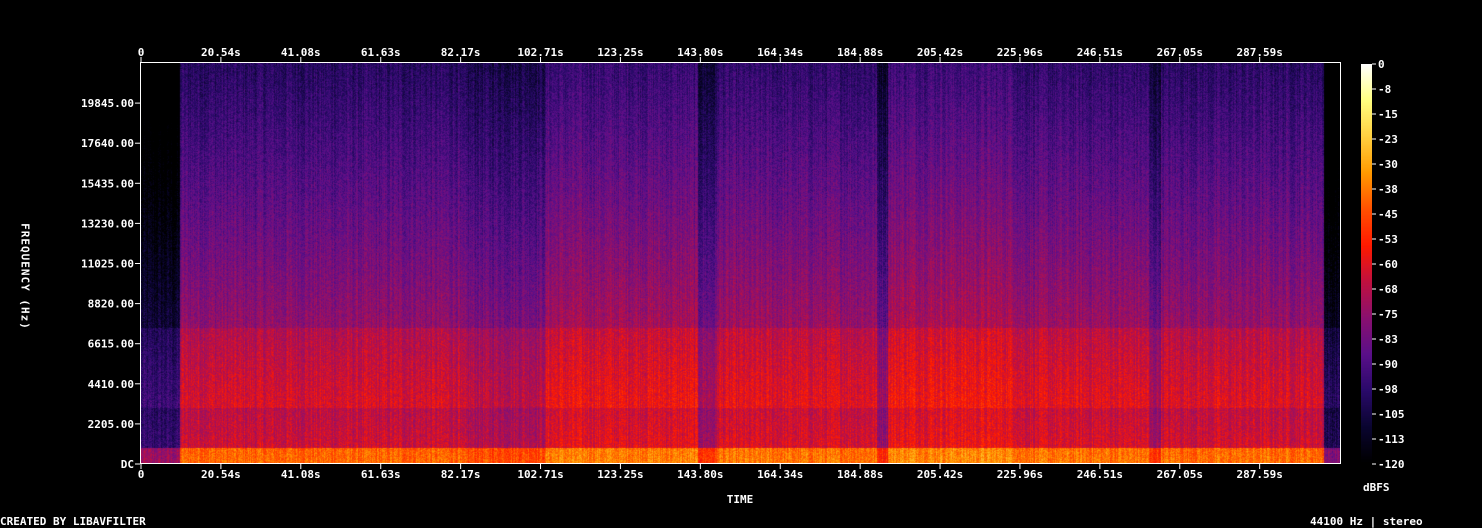 This screenshot has height=528, width=1482. What do you see at coordinates (301, 474) in the screenshot?
I see `x-tick-label-bottom: 41.08s` at bounding box center [301, 474].